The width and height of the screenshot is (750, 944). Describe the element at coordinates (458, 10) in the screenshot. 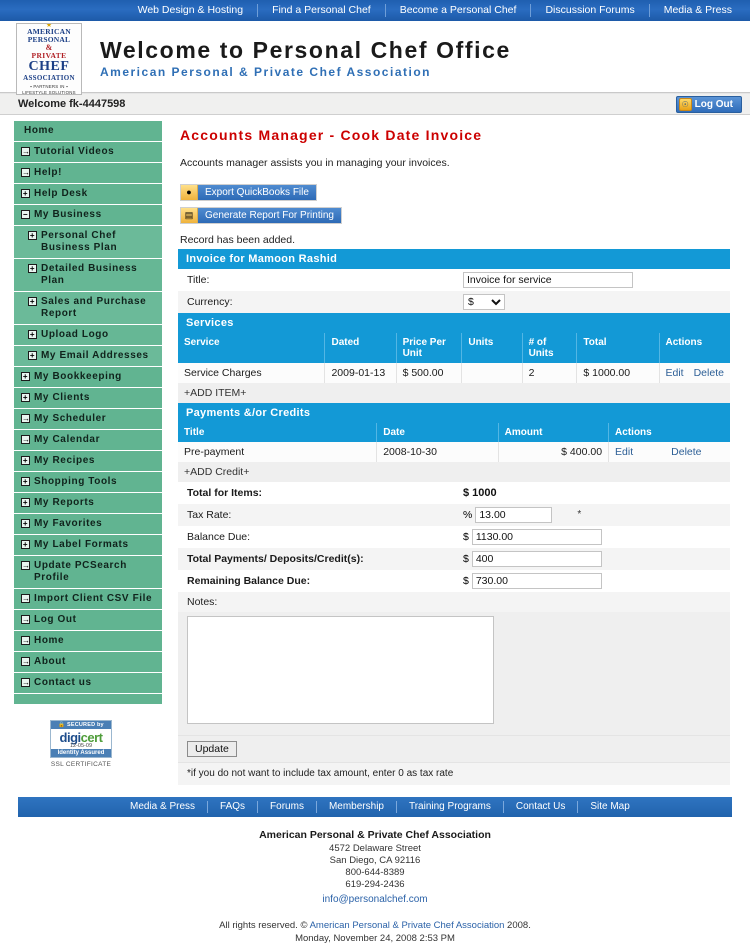

I see `topnav-item-2: Become a Personal Chef` at that location.